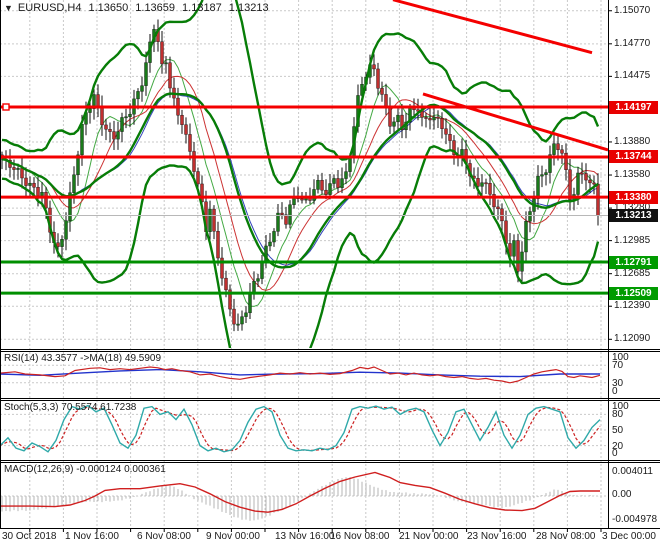 The image size is (660, 550). I want to click on time-axis-label: 13 Nov 16:00, so click(305, 536).